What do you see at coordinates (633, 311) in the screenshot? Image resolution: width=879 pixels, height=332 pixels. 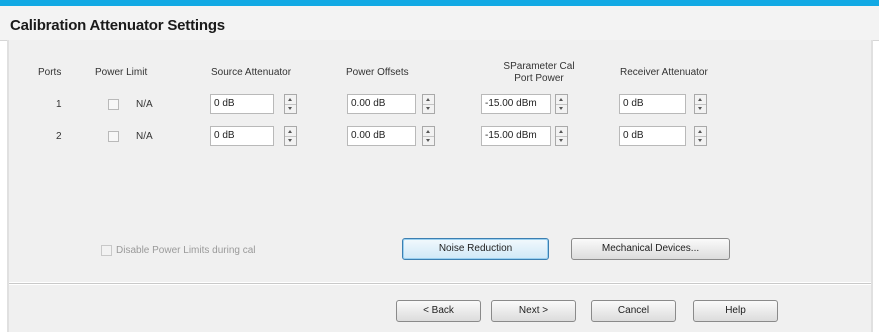 I see `cancel-button: Cancel` at bounding box center [633, 311].